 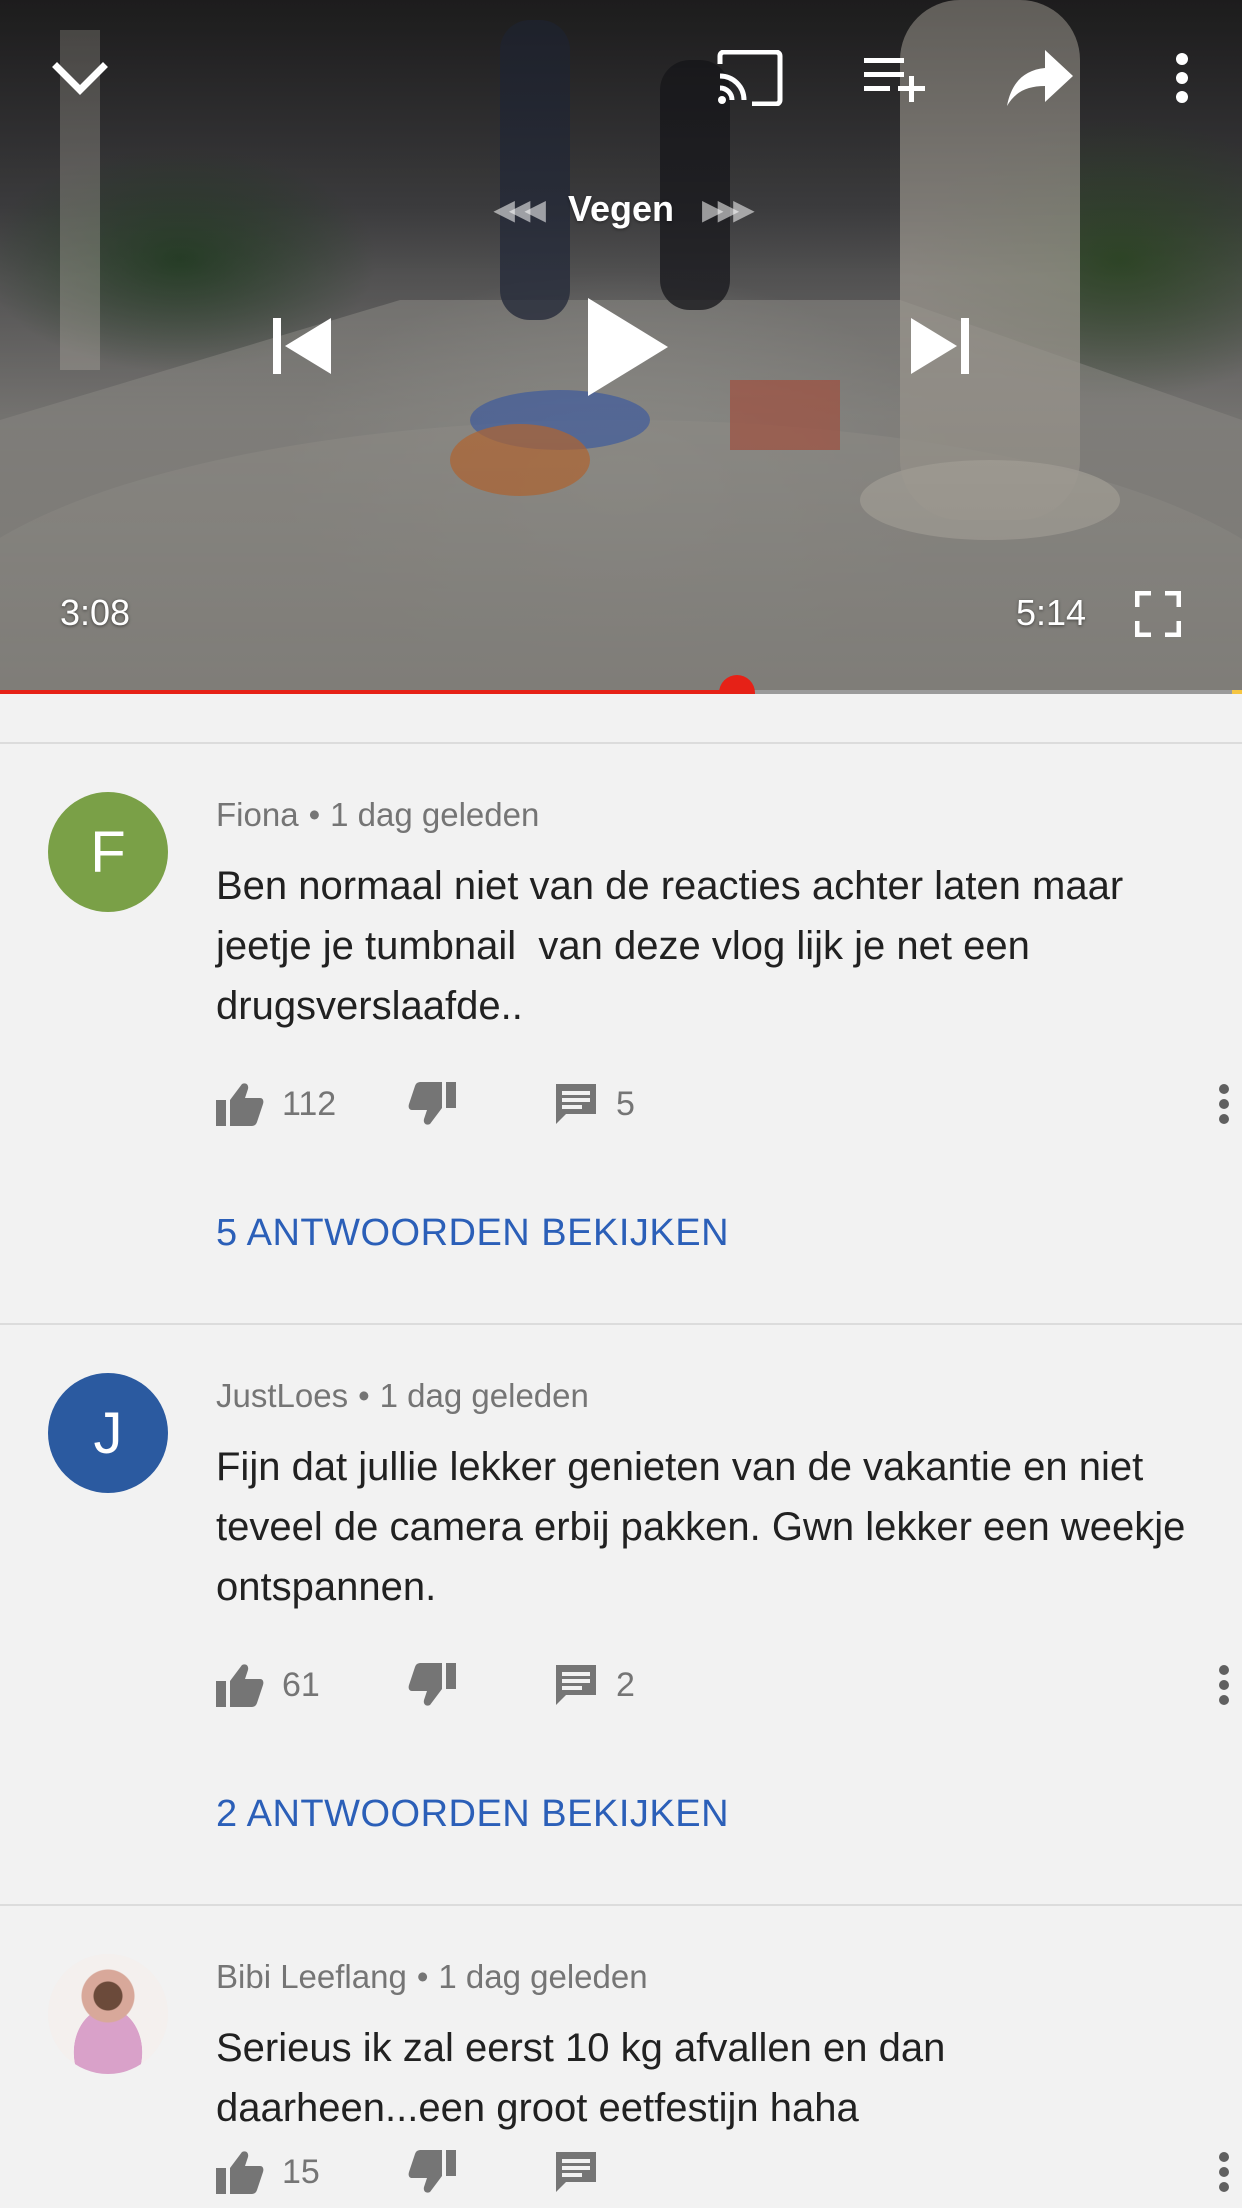 I want to click on previous-button, so click(x=302, y=346).